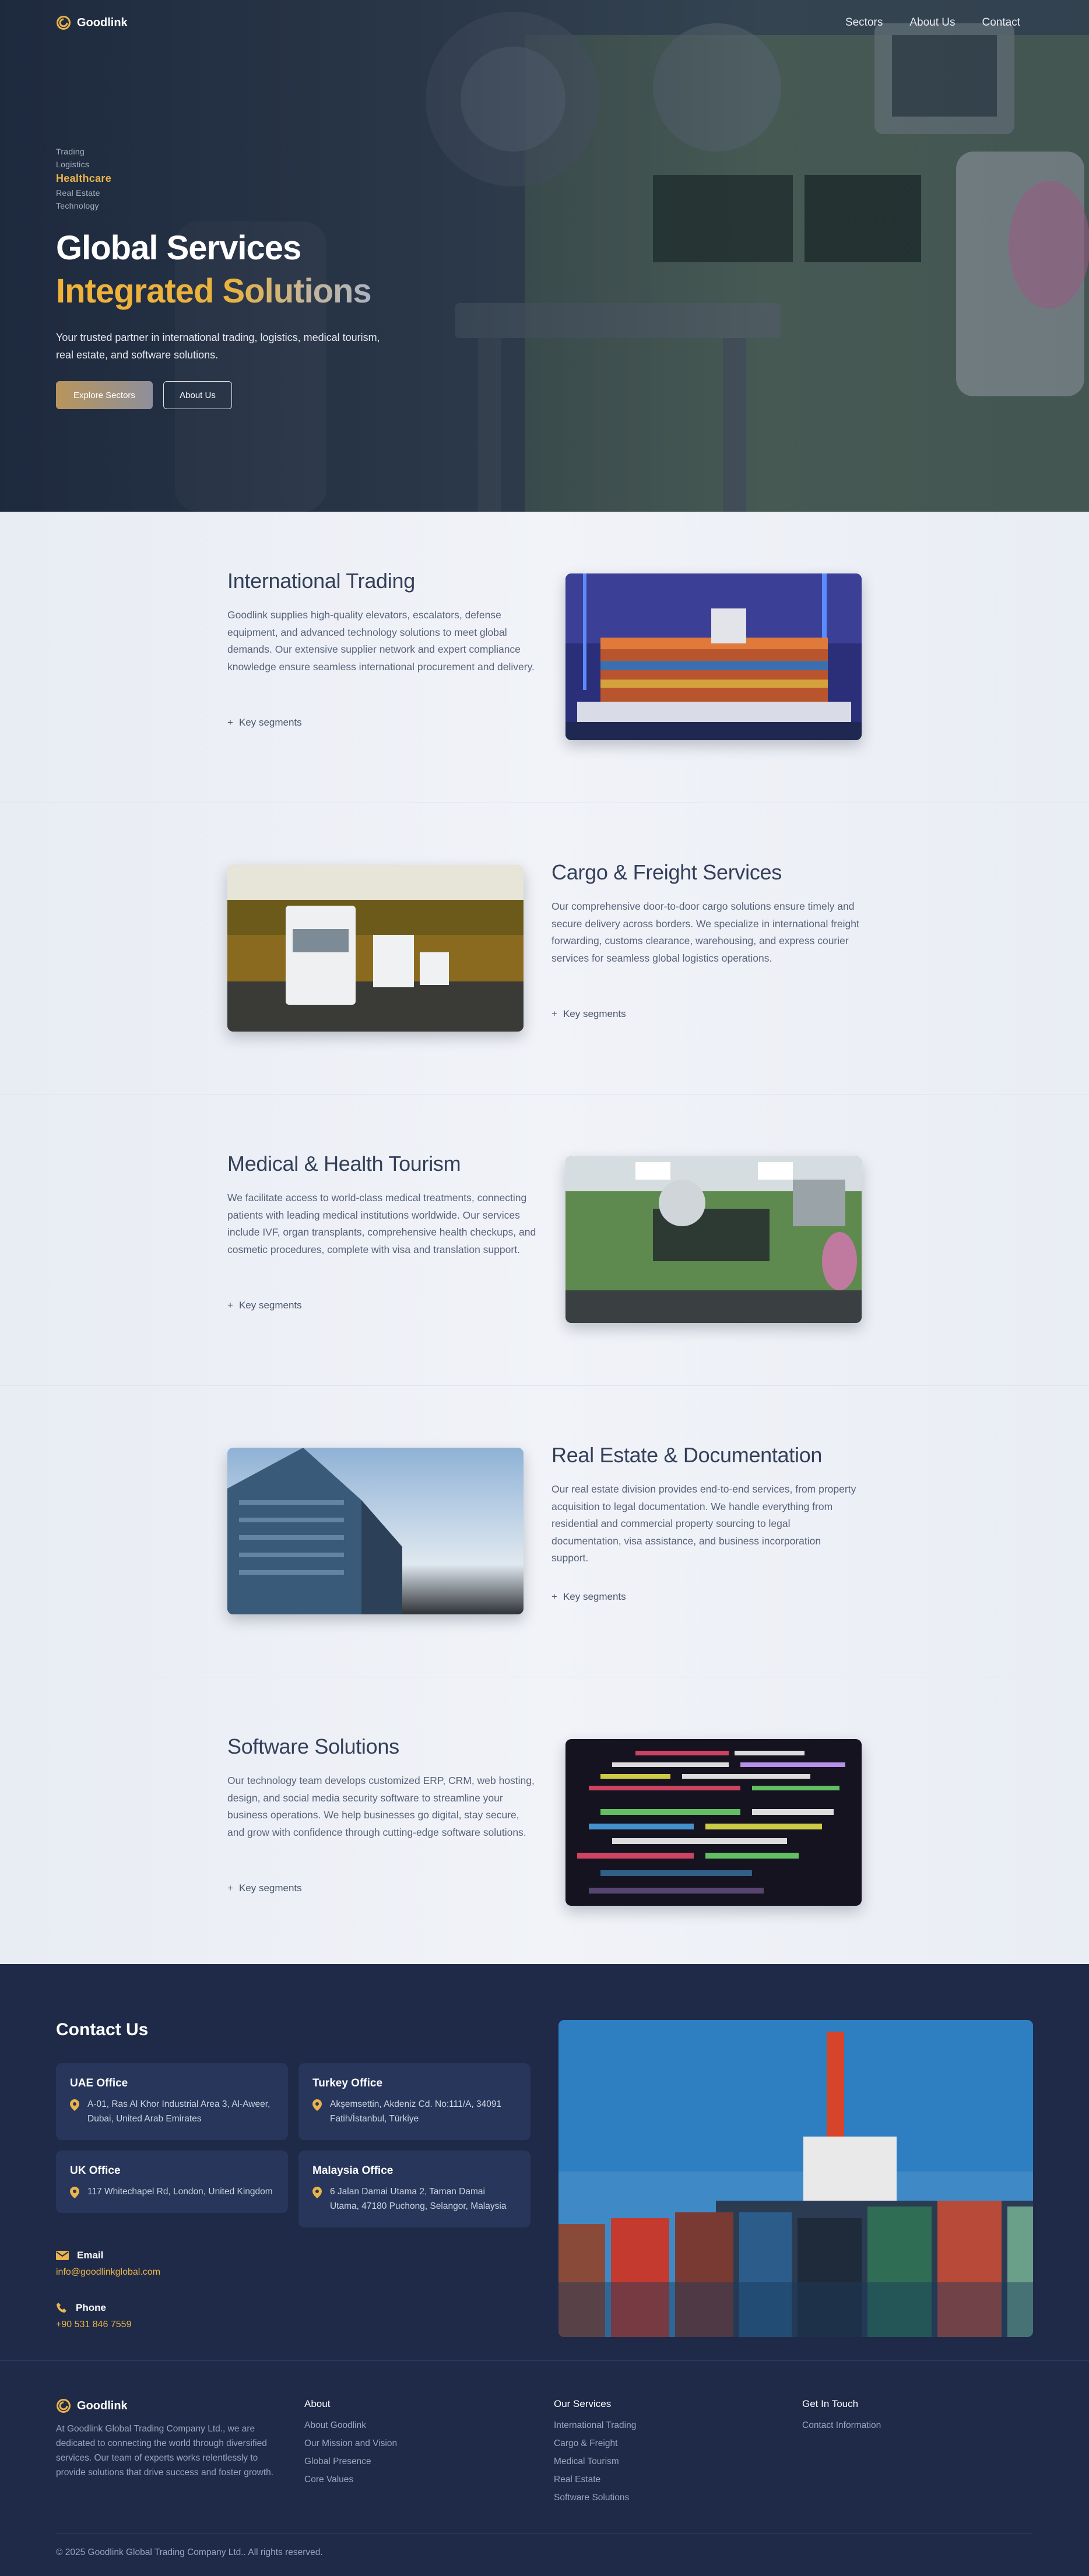 Image resolution: width=1089 pixels, height=2576 pixels. I want to click on footer-link-international-trading: International Trading, so click(595, 2425).